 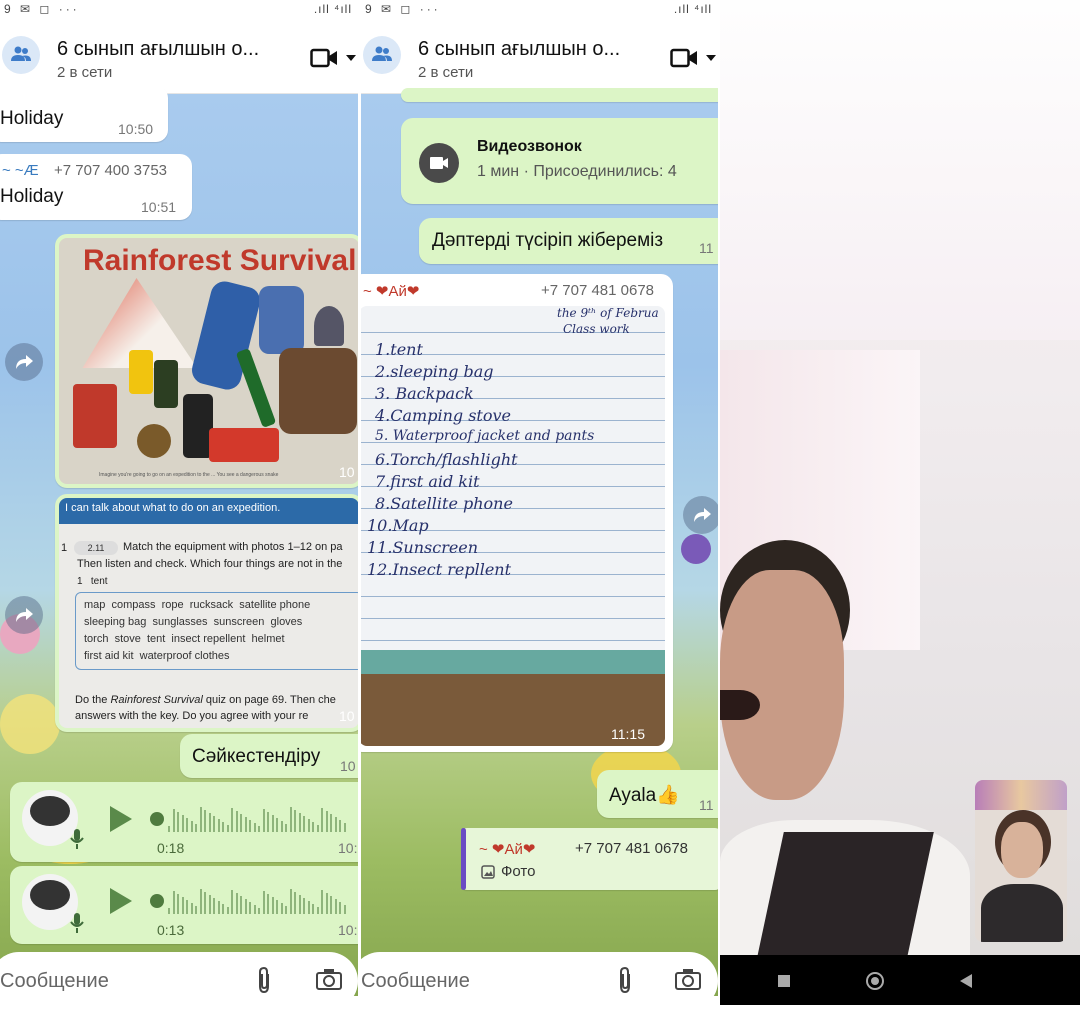 I want to click on status-bar: 9 ✉ ◻ ··· .ıll ⁴ıll, so click(x=539, y=11).